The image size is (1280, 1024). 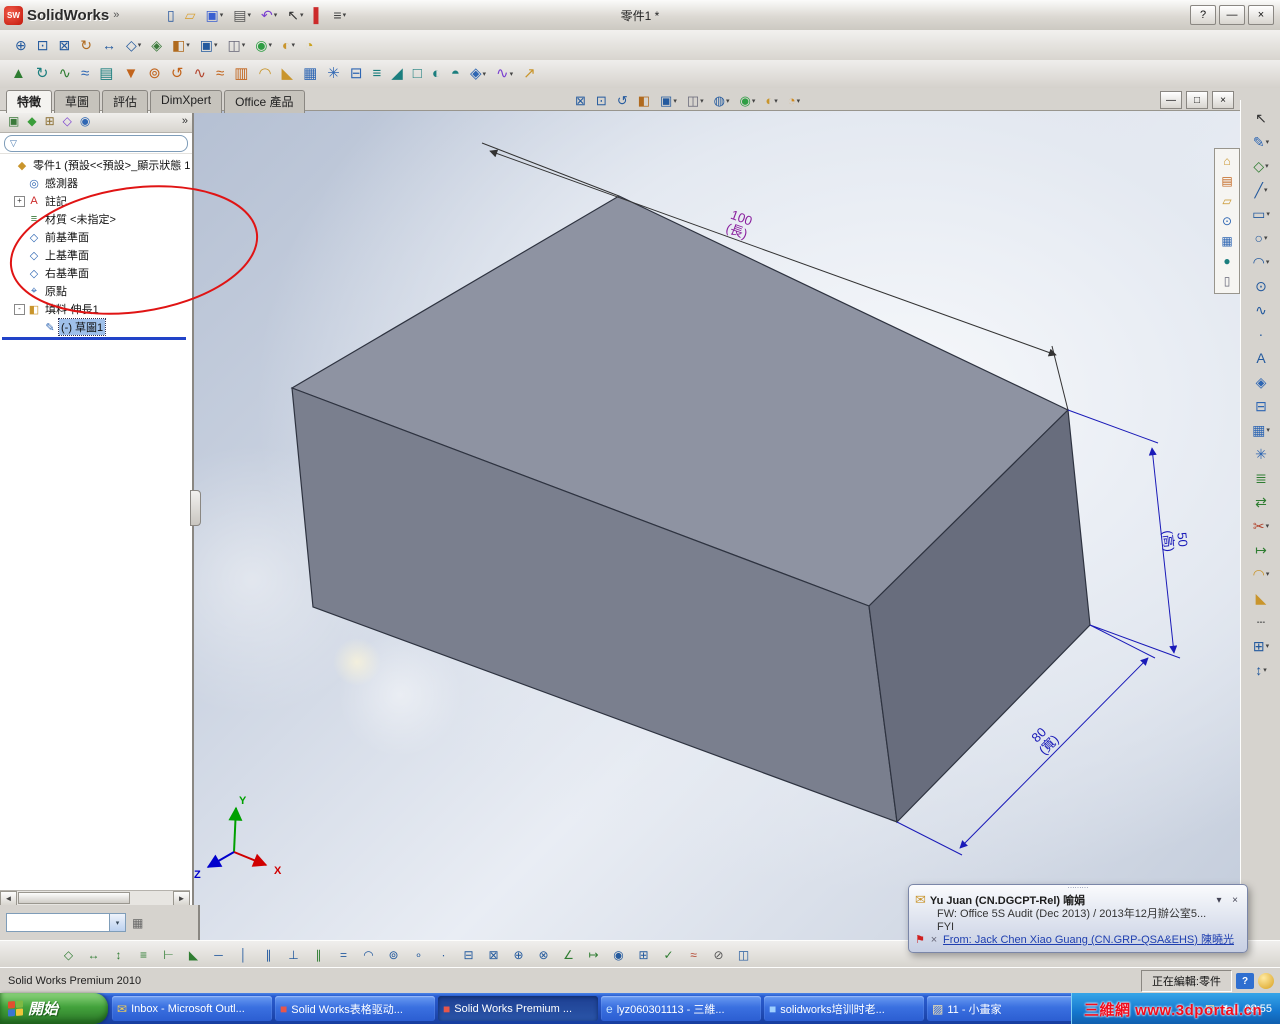 What do you see at coordinates (143, 955) in the screenshot?
I see `baseline-dimension-icon: ≡` at bounding box center [143, 955].